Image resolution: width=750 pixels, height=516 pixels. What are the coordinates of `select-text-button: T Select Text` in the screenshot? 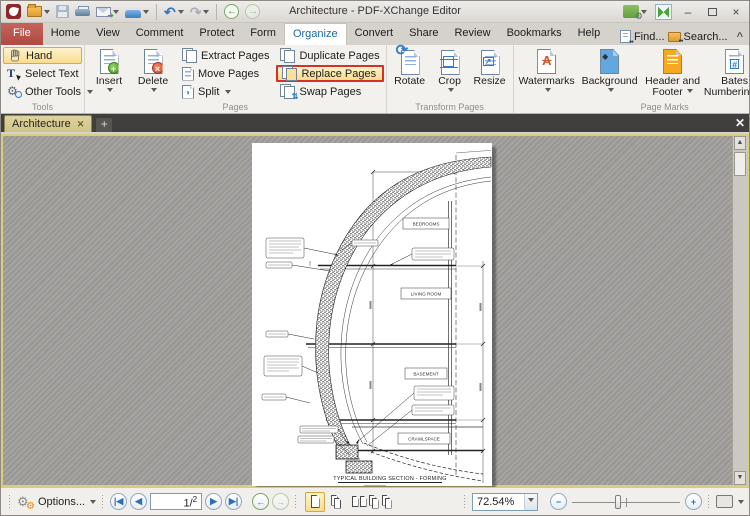 It's located at (42, 73).